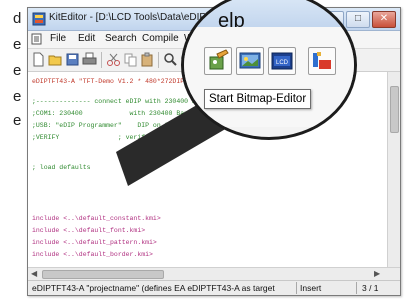  Describe the element at coordinates (34, 274) in the screenshot. I see `scroll-left-arrow-icon: ◀` at that location.